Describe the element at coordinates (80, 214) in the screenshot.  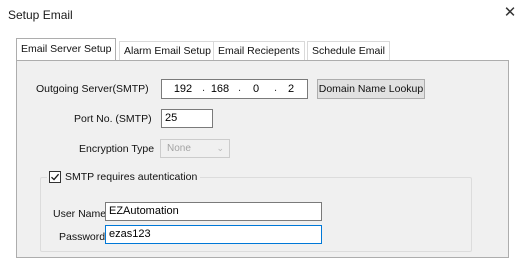
I see `username-label: User Name` at that location.